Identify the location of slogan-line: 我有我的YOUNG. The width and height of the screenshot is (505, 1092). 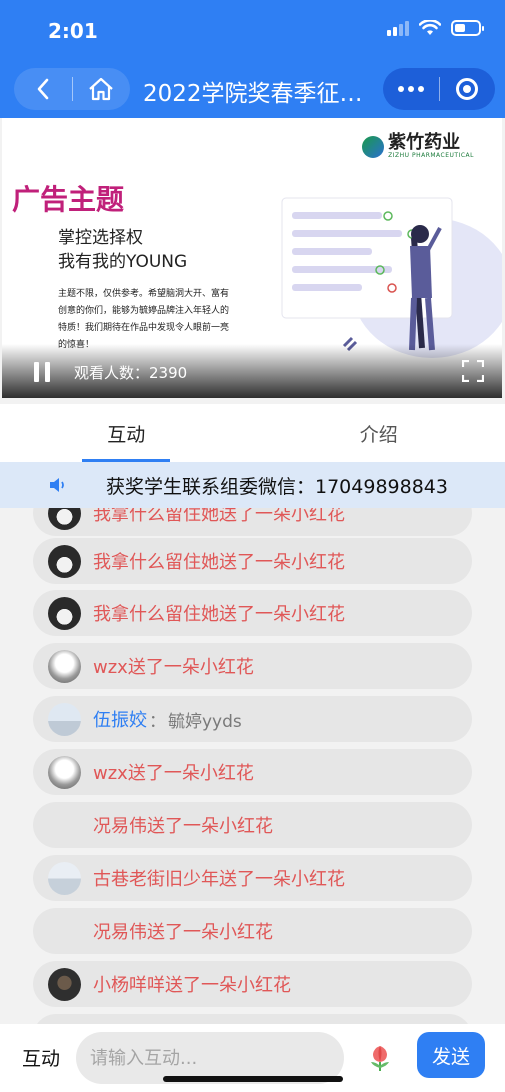
(123, 262).